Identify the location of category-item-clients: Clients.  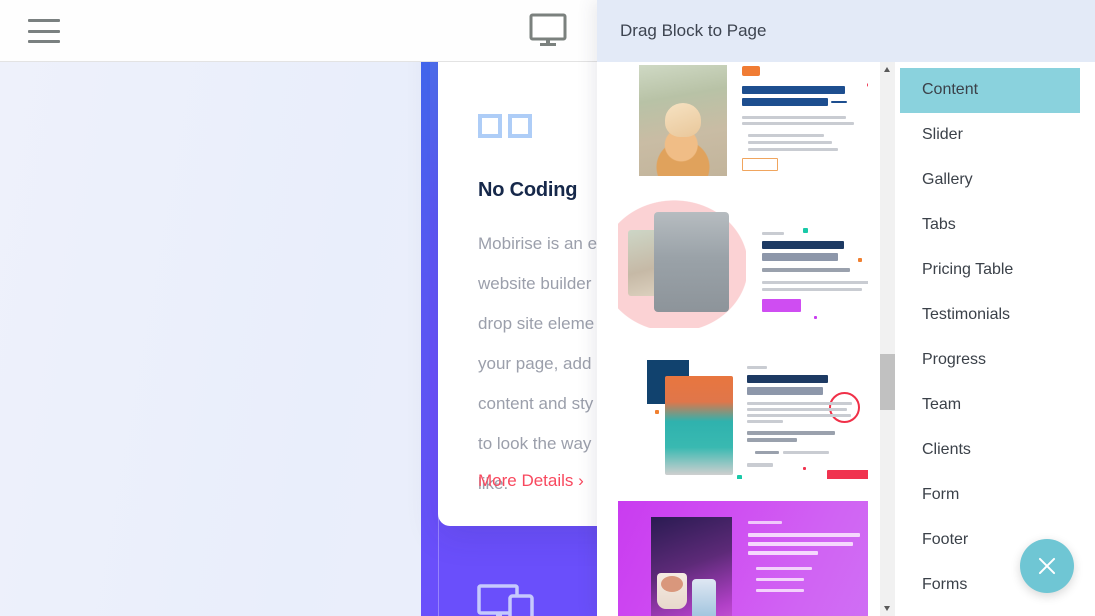
(990, 450).